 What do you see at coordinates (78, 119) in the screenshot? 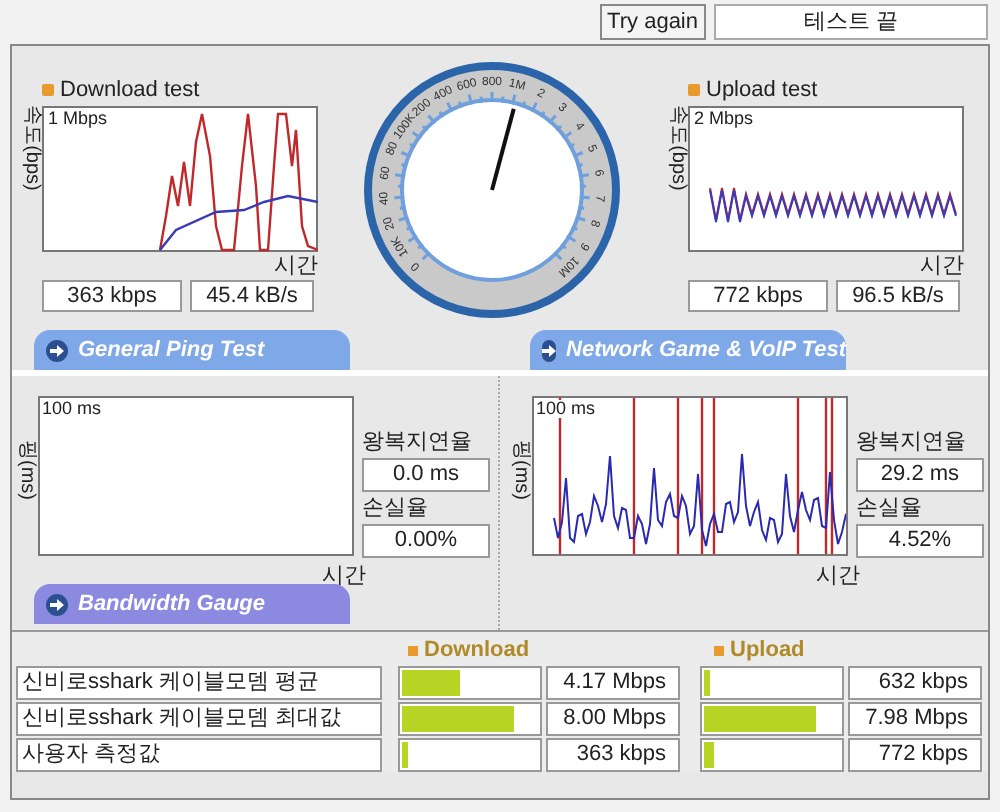
I see `scale-label: 1 Mbps` at bounding box center [78, 119].